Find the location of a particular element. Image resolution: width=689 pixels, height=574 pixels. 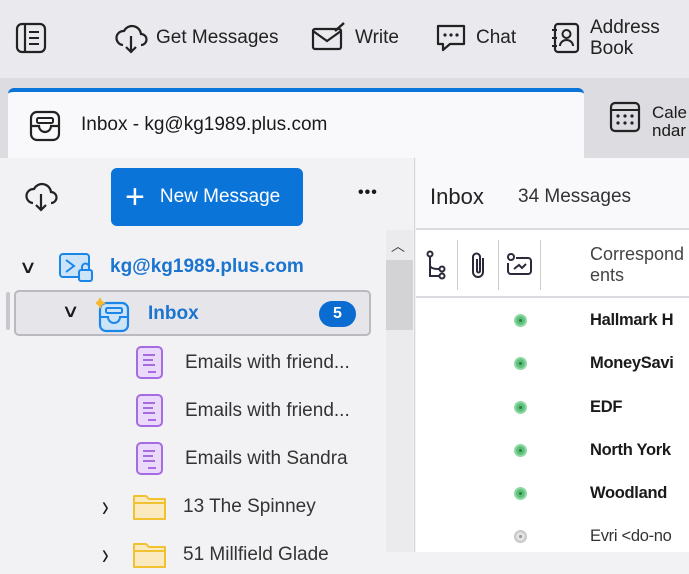

address-book-button: Address Book is located at coordinates (619, 38).